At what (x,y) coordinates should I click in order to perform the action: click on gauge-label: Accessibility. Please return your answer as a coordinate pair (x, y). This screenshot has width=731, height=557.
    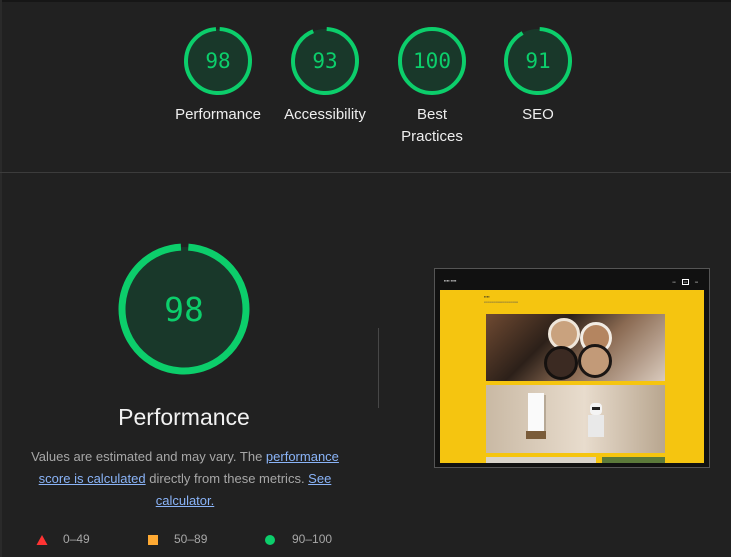
    Looking at the image, I should click on (325, 114).